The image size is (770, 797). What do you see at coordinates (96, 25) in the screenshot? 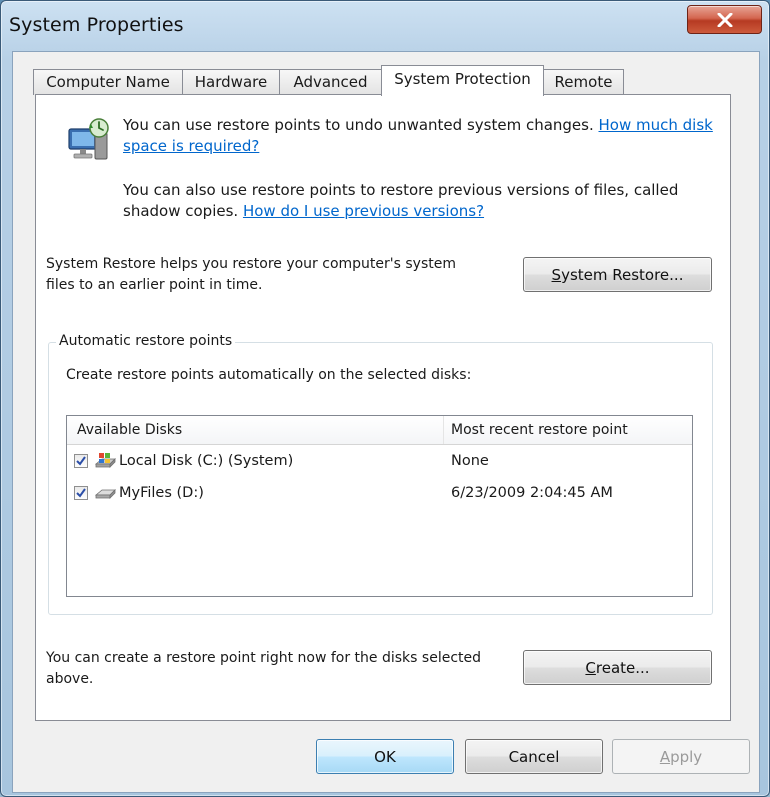
I see `window-title: System Properties` at bounding box center [96, 25].